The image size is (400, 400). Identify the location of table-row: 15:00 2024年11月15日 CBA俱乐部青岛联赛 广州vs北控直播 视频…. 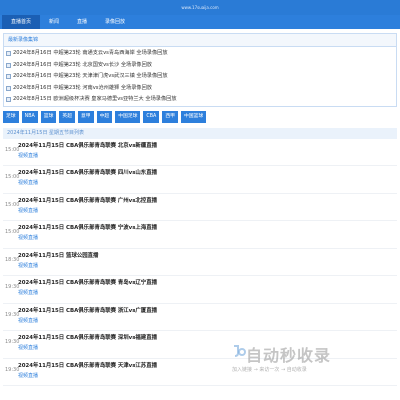
(200, 207).